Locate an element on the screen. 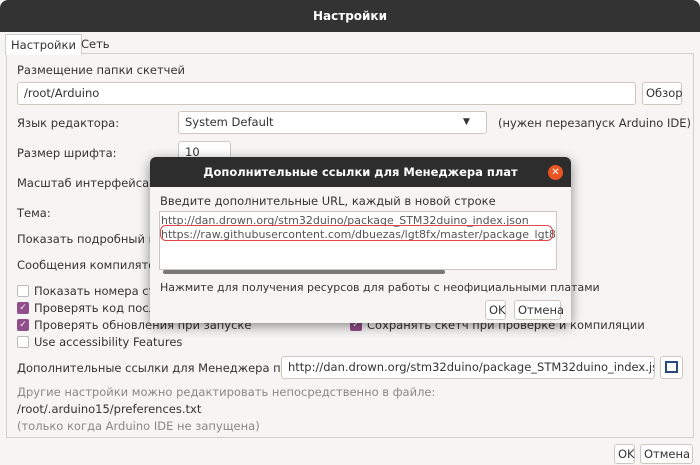 This screenshot has height=465, width=700. language-value: System Default is located at coordinates (229, 122).